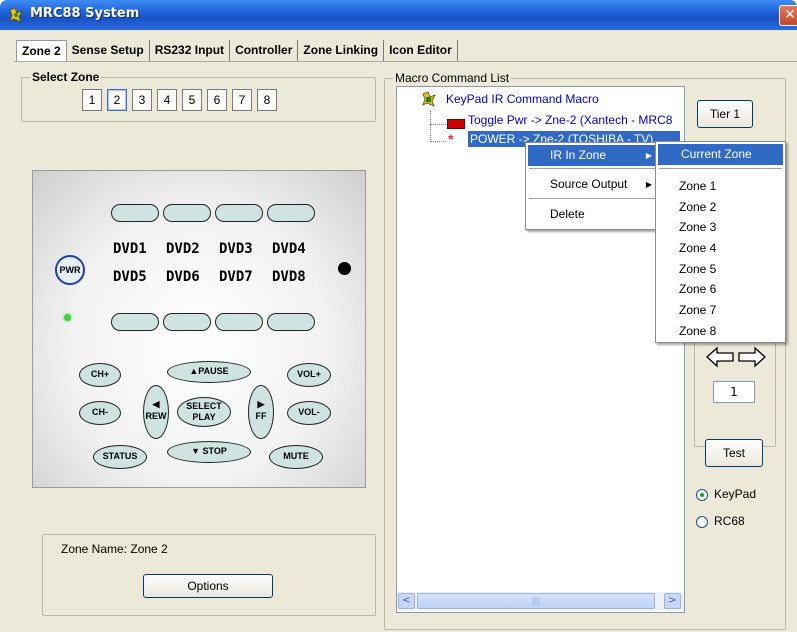 The height and width of the screenshot is (632, 797). I want to click on tab-rs232-input: RS232 Input, so click(190, 50).